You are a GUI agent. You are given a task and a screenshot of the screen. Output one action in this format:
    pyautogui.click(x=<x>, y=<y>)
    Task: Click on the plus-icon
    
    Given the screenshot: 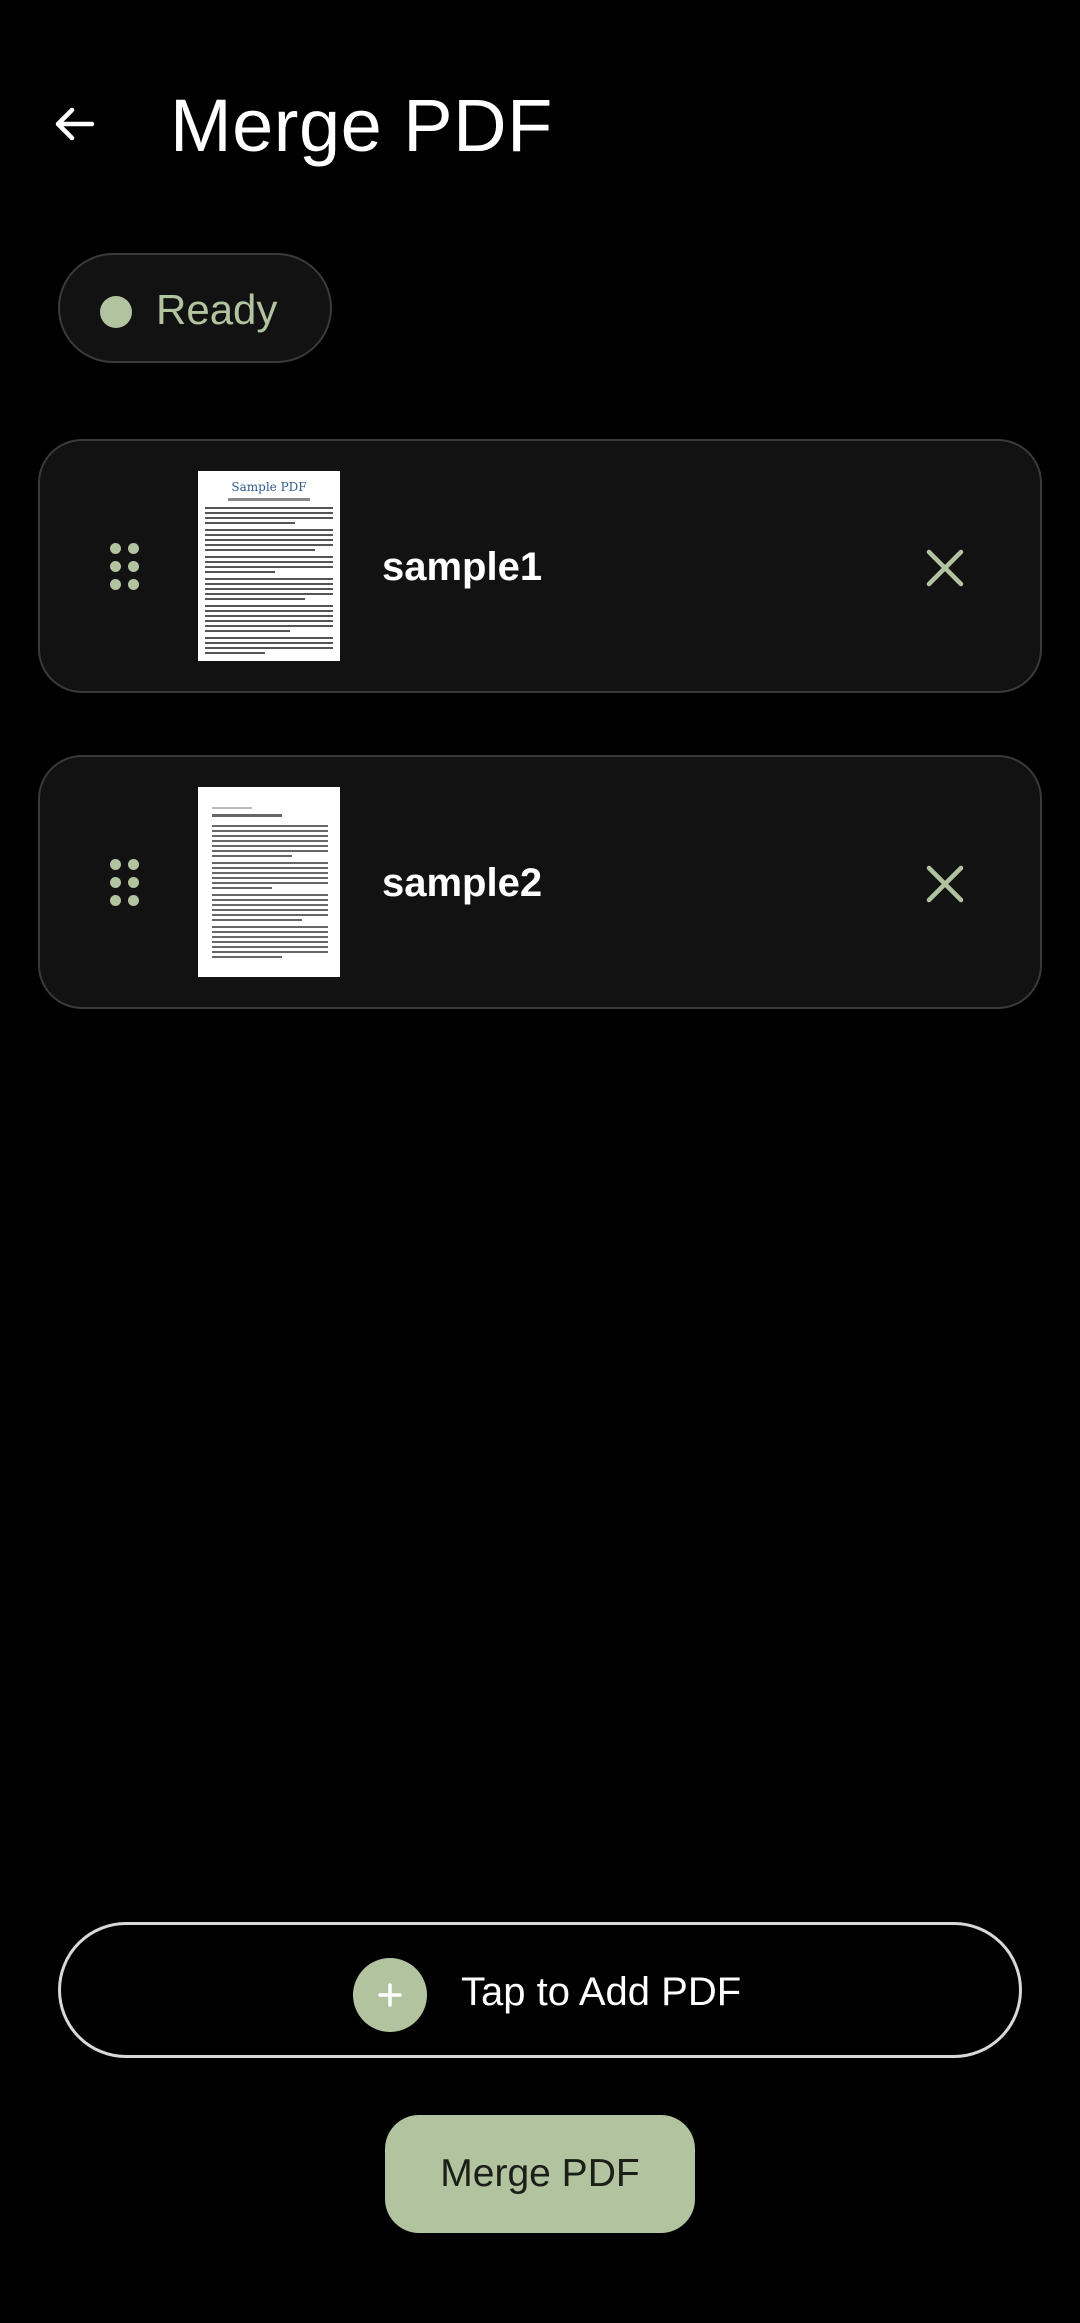 What is the action you would take?
    pyautogui.click(x=390, y=1995)
    